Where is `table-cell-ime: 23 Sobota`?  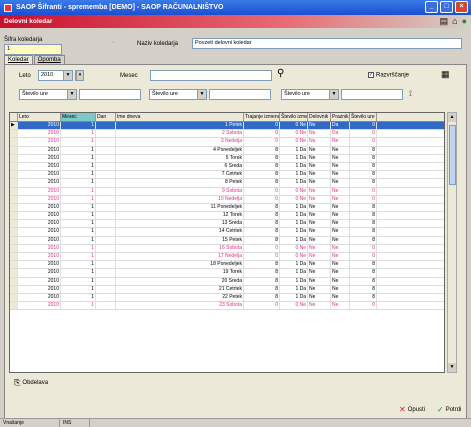
table-cell-ime: 23 Sobota is located at coordinates (180, 306).